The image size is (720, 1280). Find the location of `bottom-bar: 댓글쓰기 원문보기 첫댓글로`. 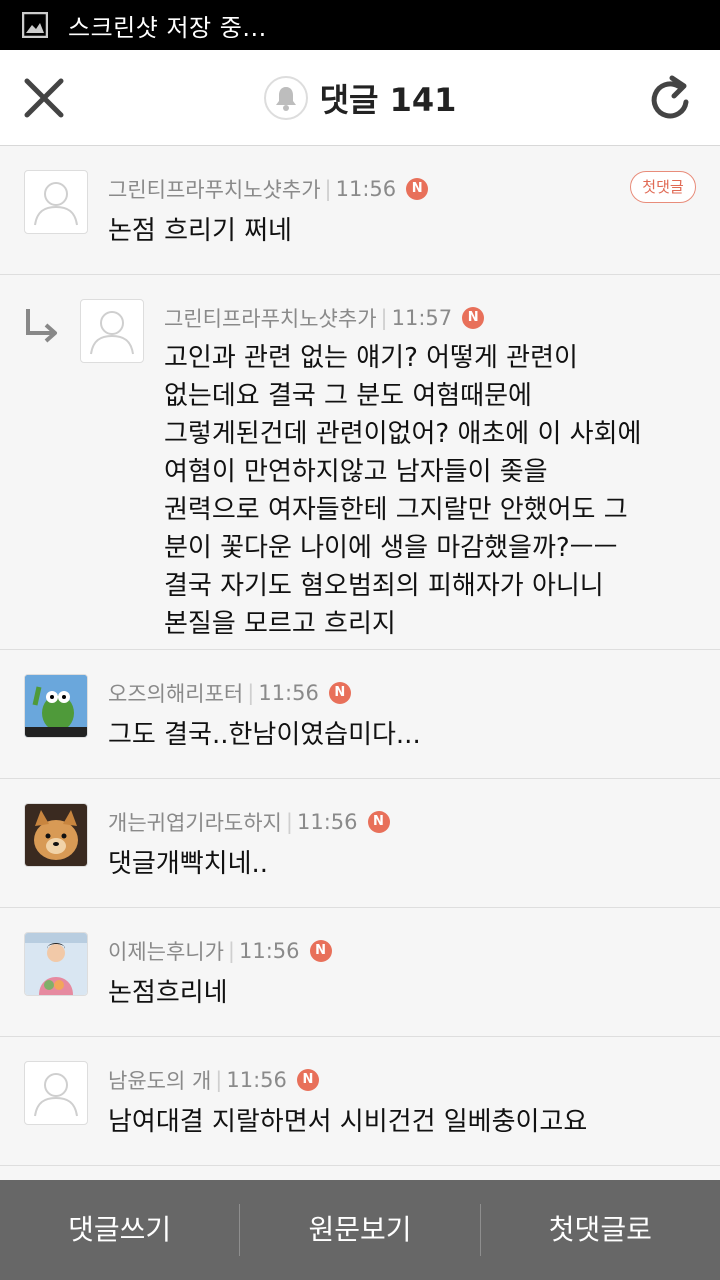

bottom-bar: 댓글쓰기 원문보기 첫댓글로 is located at coordinates (360, 1230).